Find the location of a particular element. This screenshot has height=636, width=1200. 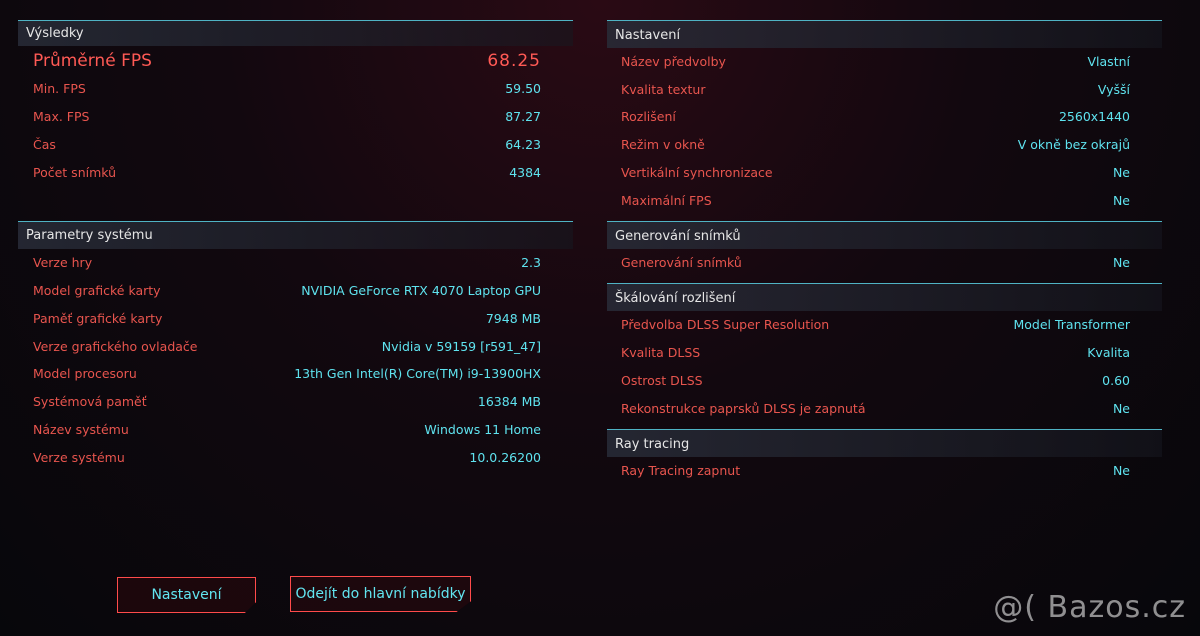

avg-fps-label: Průměrné FPS is located at coordinates (92, 61).